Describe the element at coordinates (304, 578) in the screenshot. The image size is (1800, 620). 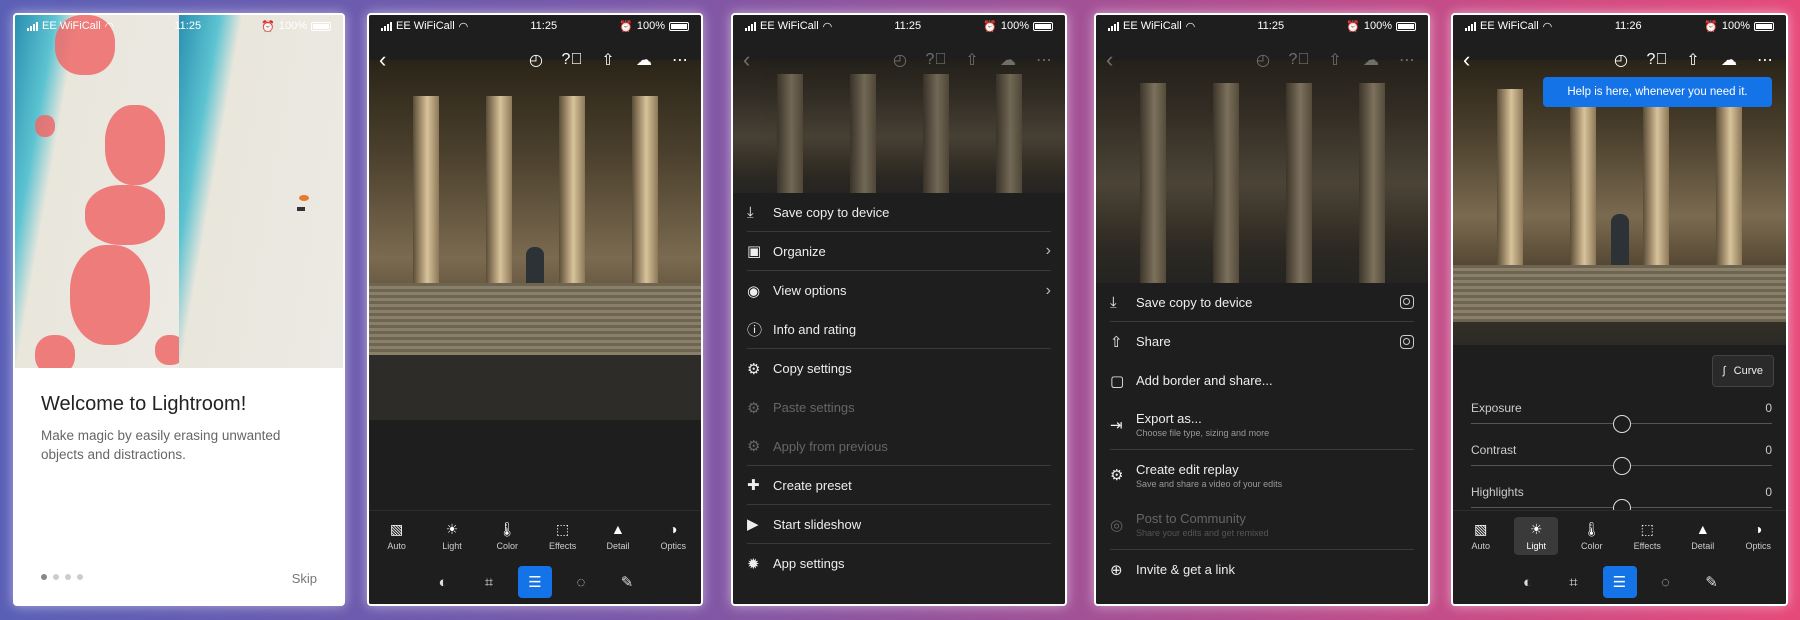
I see `skip-button: Skip` at that location.